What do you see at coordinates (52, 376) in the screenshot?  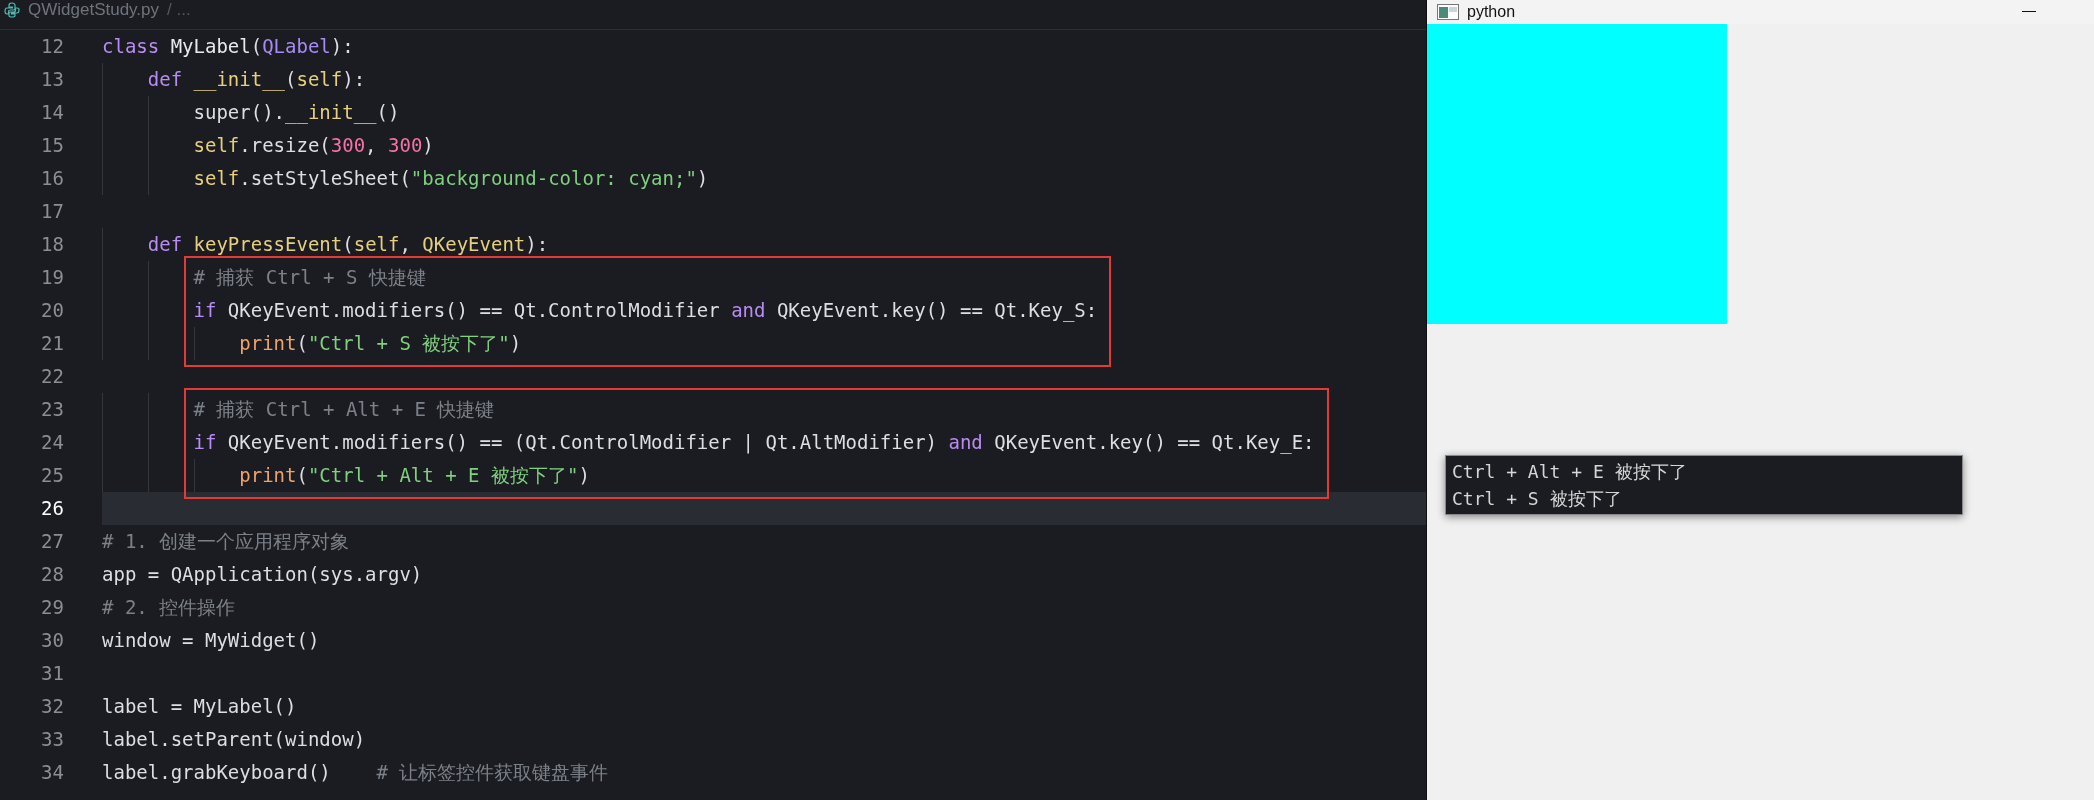 I see `line-number: 22` at bounding box center [52, 376].